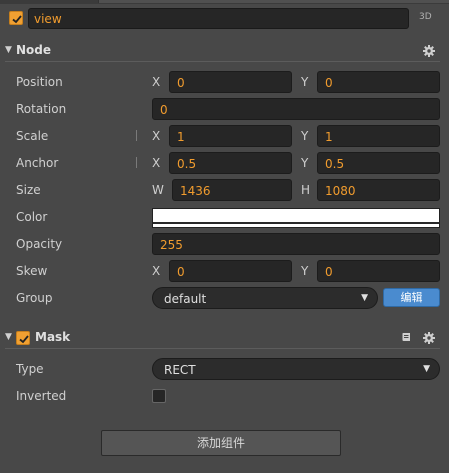 Image resolution: width=449 pixels, height=473 pixels. Describe the element at coordinates (304, 271) in the screenshot. I see `skew-y-label: Y` at that location.